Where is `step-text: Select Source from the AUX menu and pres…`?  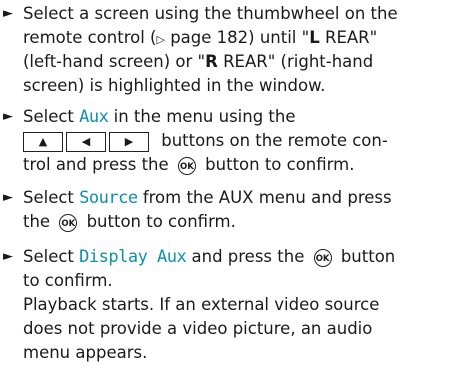
step-text: Select Source from the AUX menu and pres… is located at coordinates (242, 210).